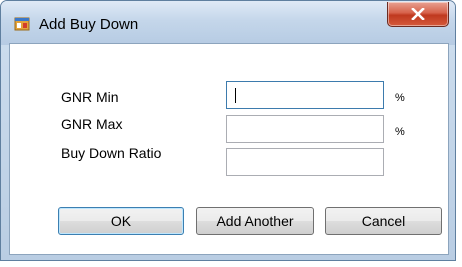  I want to click on gnr-max-label: GNR Max, so click(92, 124).